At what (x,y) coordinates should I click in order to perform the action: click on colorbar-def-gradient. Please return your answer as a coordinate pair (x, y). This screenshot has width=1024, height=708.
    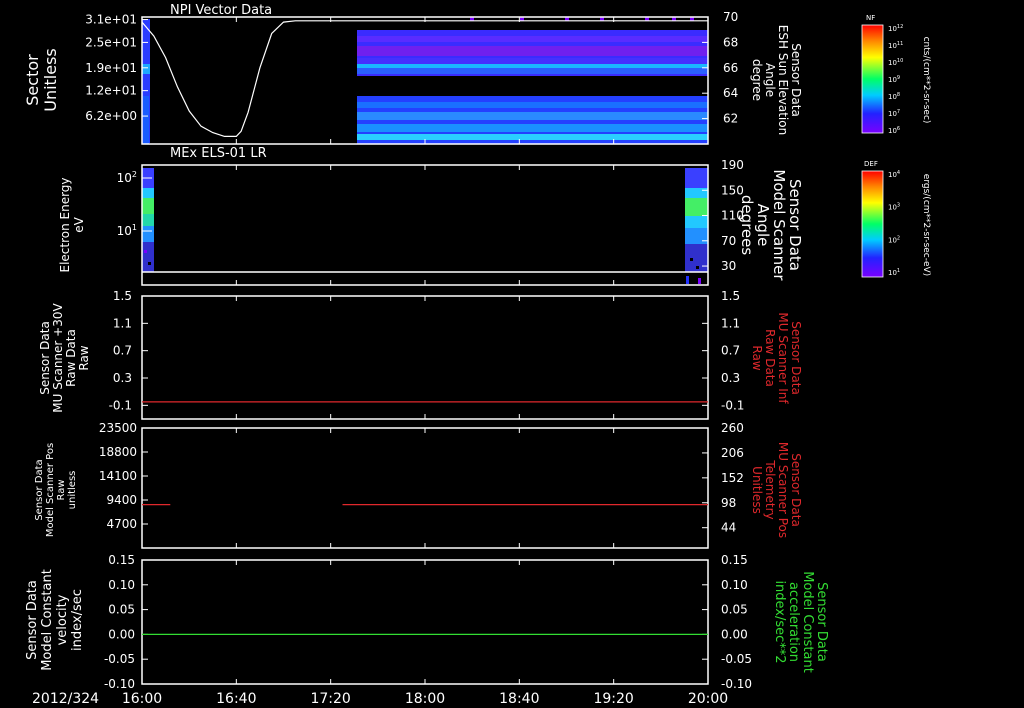
    Looking at the image, I should click on (872, 224).